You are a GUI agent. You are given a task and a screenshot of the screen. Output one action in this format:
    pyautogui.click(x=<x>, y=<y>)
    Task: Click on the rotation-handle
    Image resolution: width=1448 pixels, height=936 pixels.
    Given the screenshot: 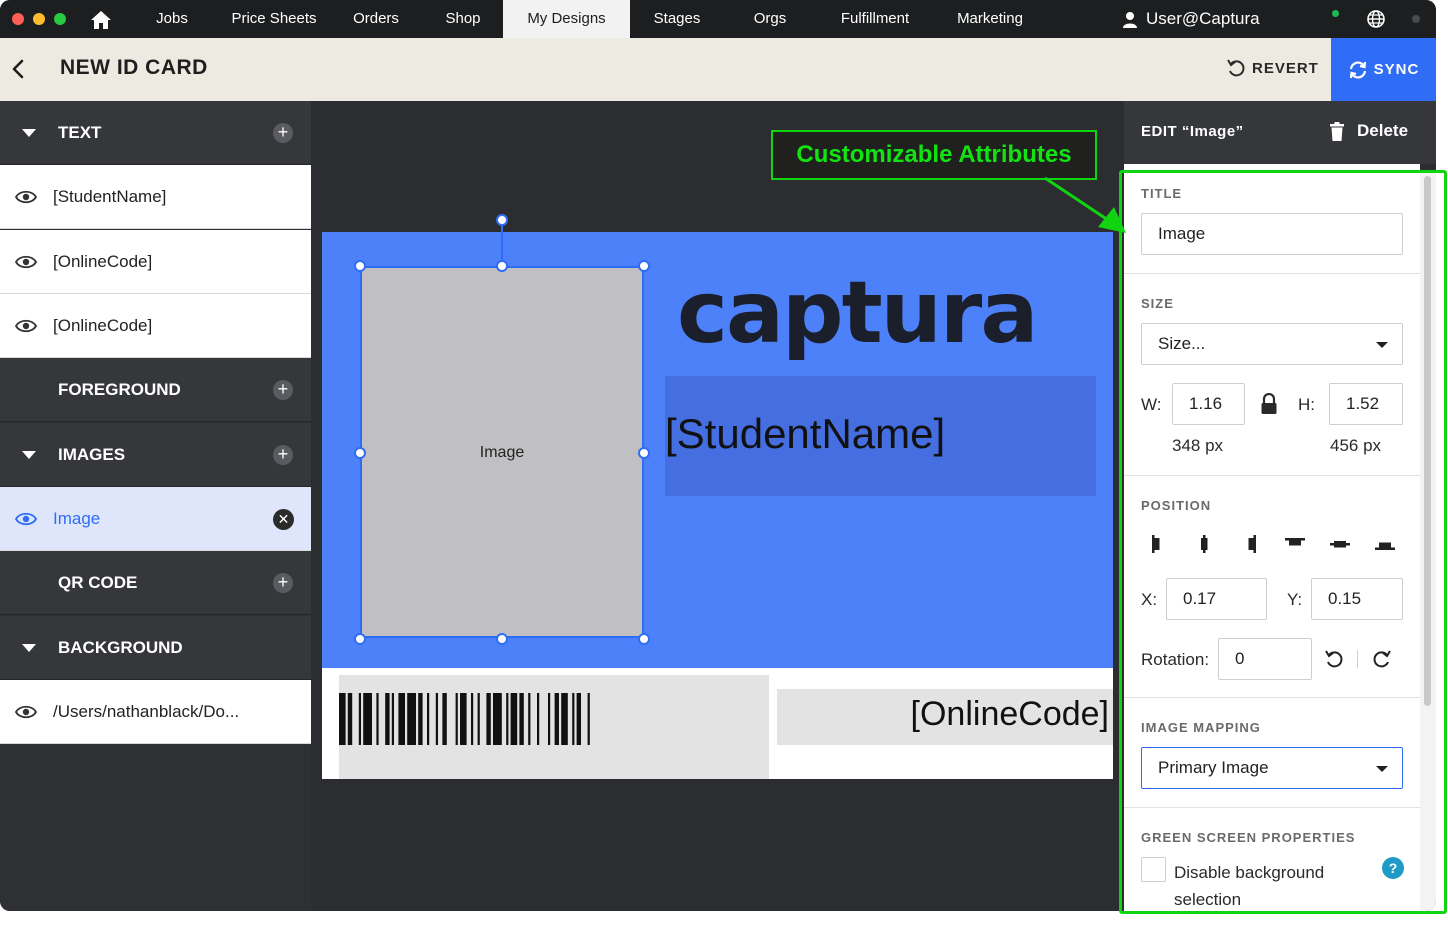 What is the action you would take?
    pyautogui.click(x=502, y=220)
    